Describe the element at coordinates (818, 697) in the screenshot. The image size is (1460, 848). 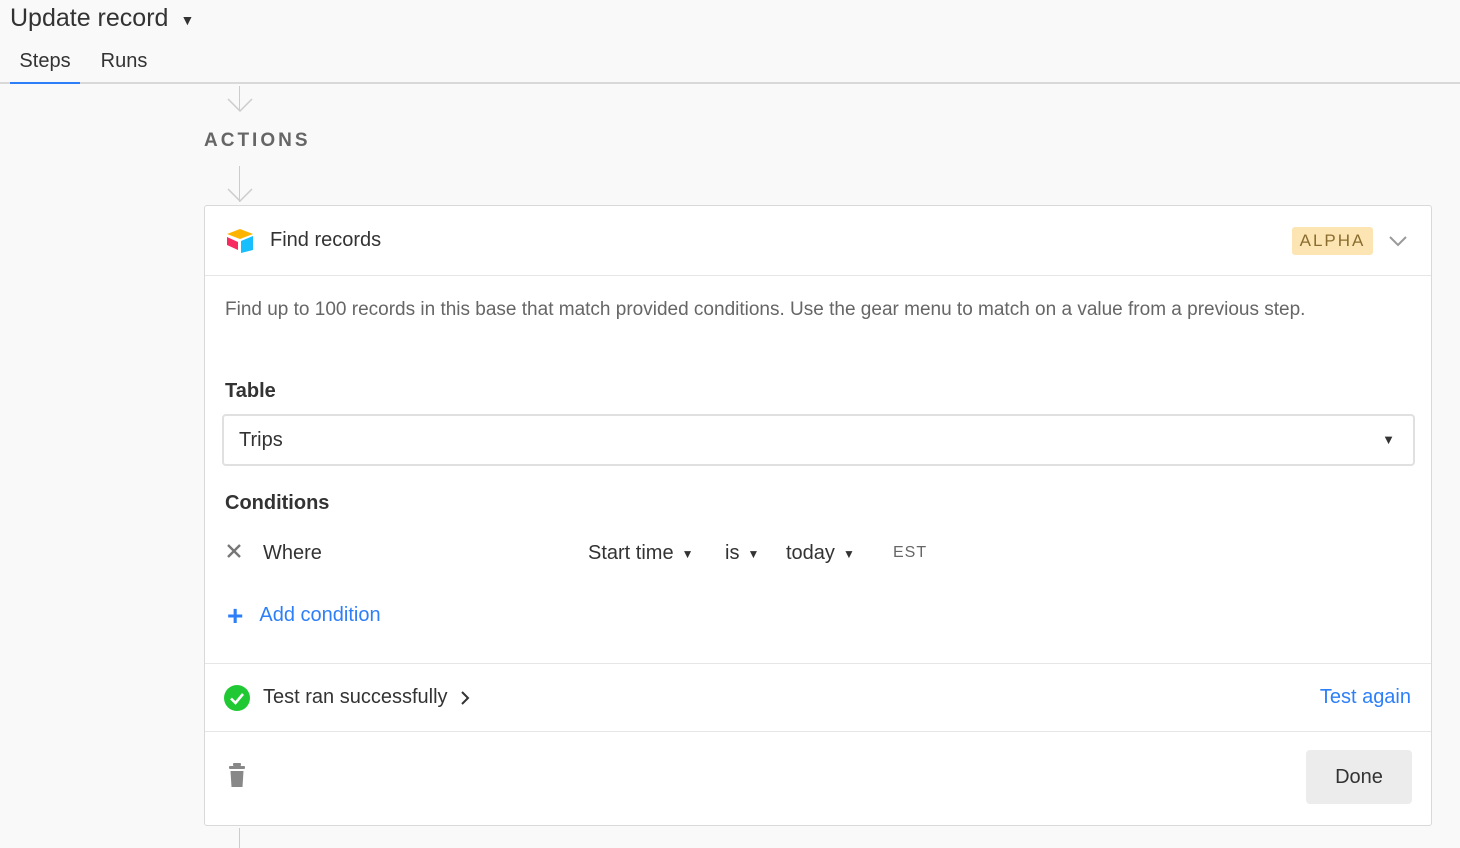
I see `test-result-row: Test ran successfully Test again` at that location.